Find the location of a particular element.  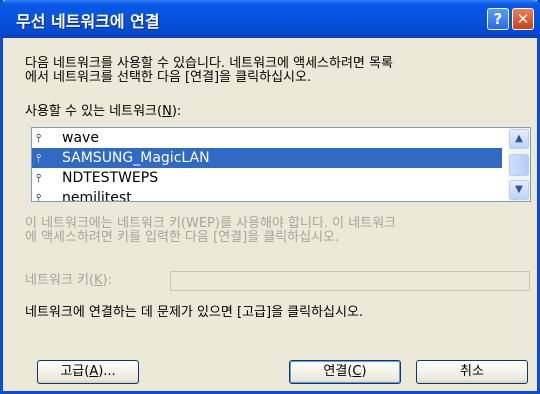

network-name: nemilitest is located at coordinates (97, 196).